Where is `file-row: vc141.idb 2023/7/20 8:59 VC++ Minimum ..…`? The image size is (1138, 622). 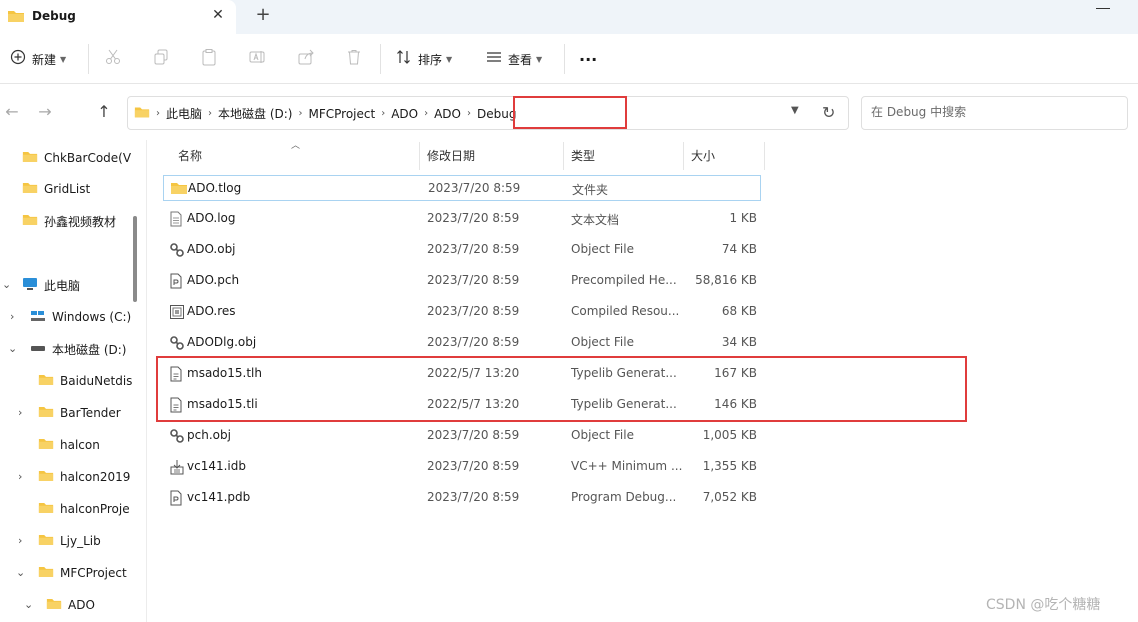 file-row: vc141.idb 2023/7/20 8:59 VC++ Minimum ..… is located at coordinates (462, 467).